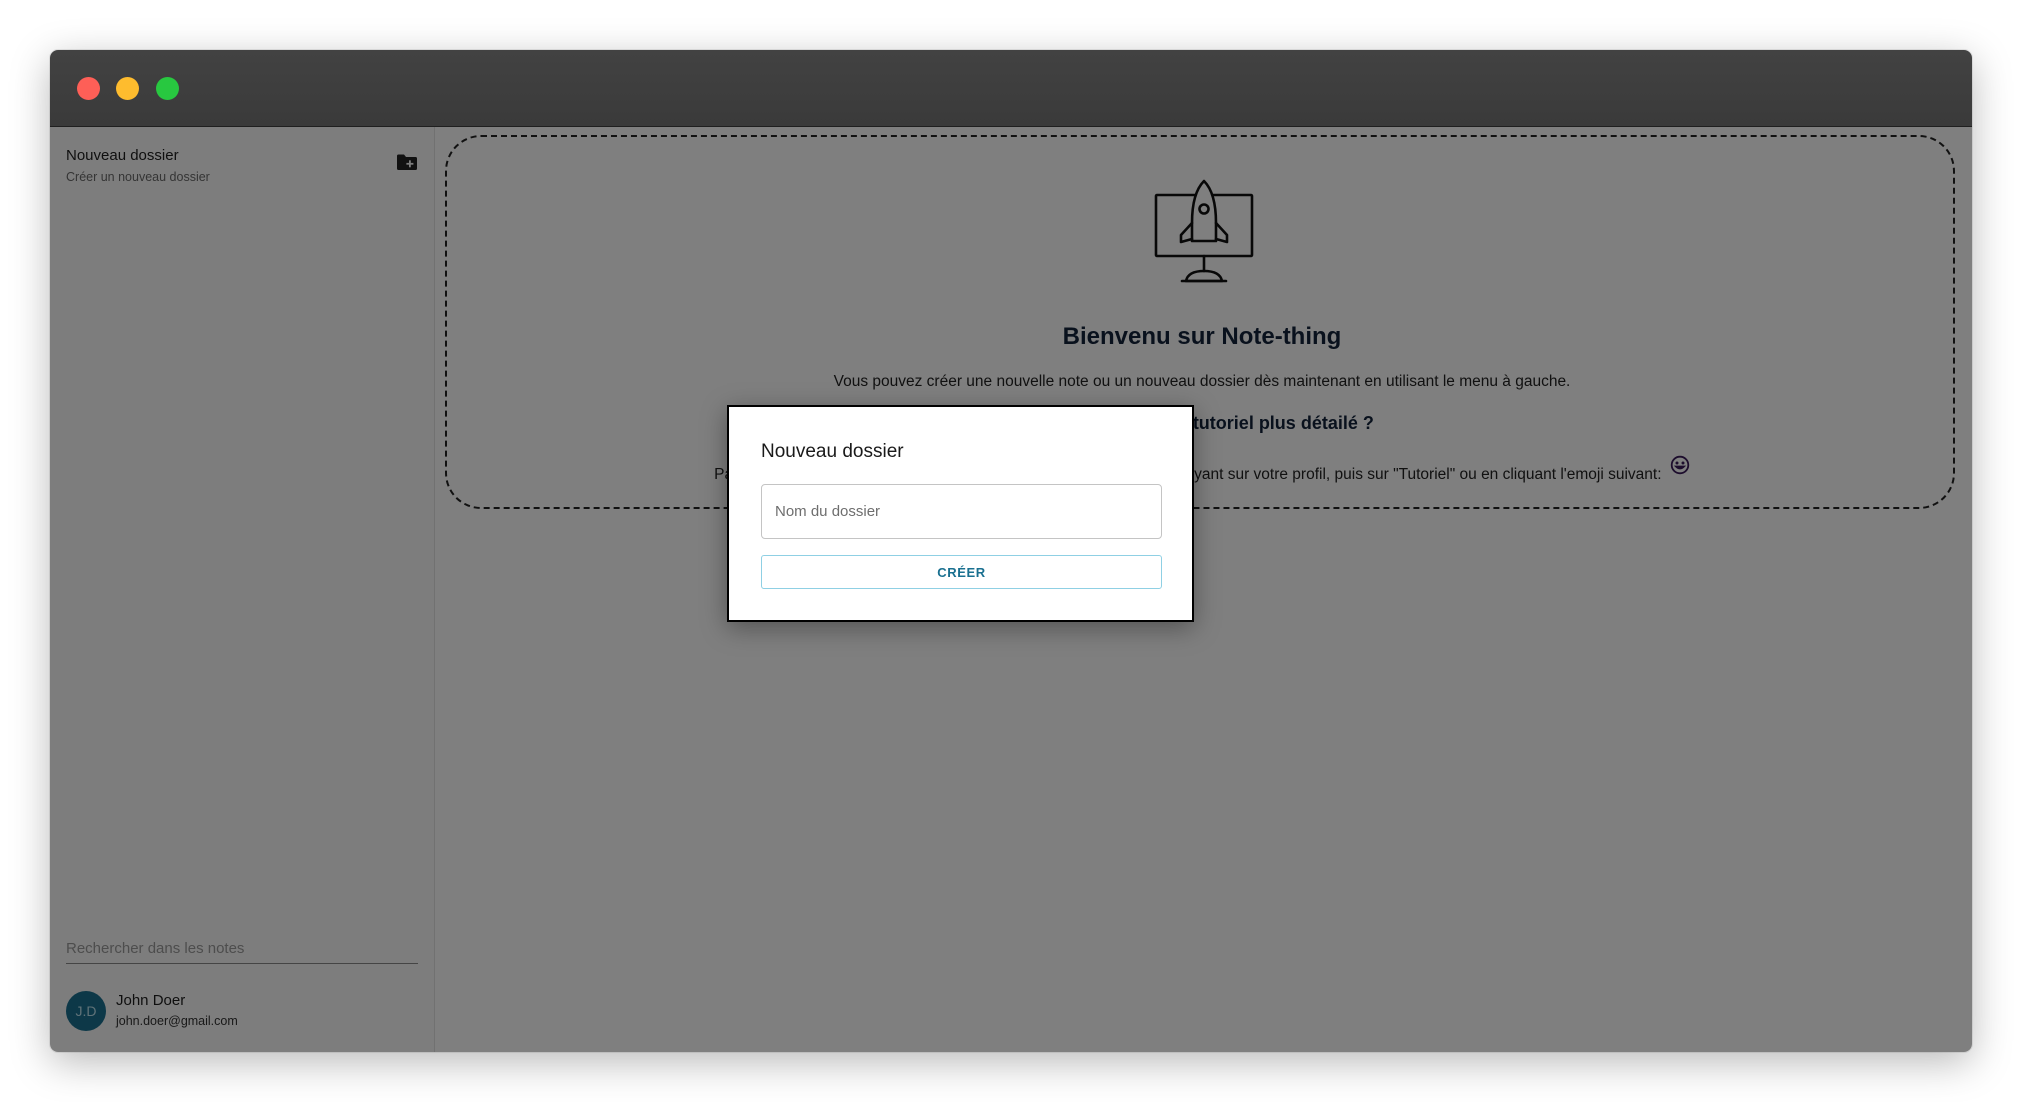  Describe the element at coordinates (167, 88) in the screenshot. I see `maximize-window-button` at that location.